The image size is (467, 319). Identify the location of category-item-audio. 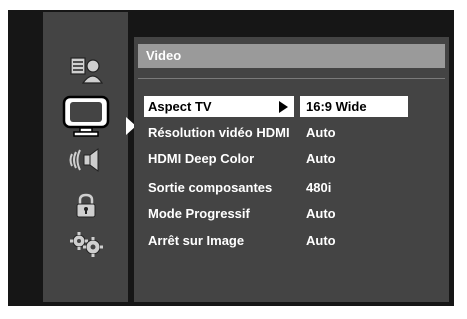
(85, 162).